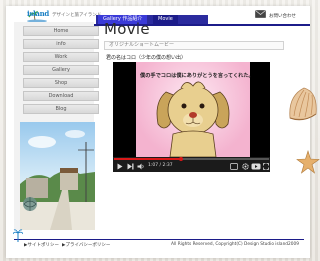 The image size is (320, 261). What do you see at coordinates (266, 166) in the screenshot?
I see `fullscreen-icon` at bounding box center [266, 166].